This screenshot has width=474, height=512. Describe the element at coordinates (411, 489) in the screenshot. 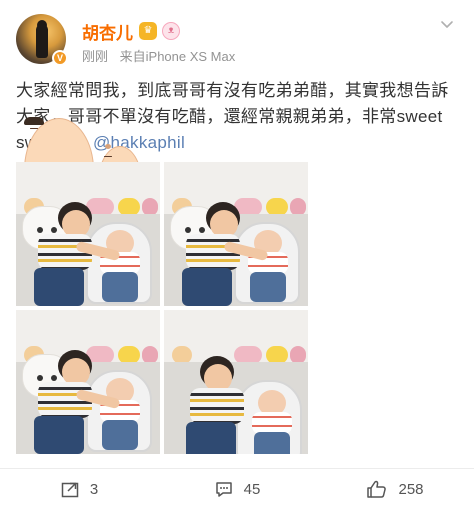

I see `like-count: 258` at that location.